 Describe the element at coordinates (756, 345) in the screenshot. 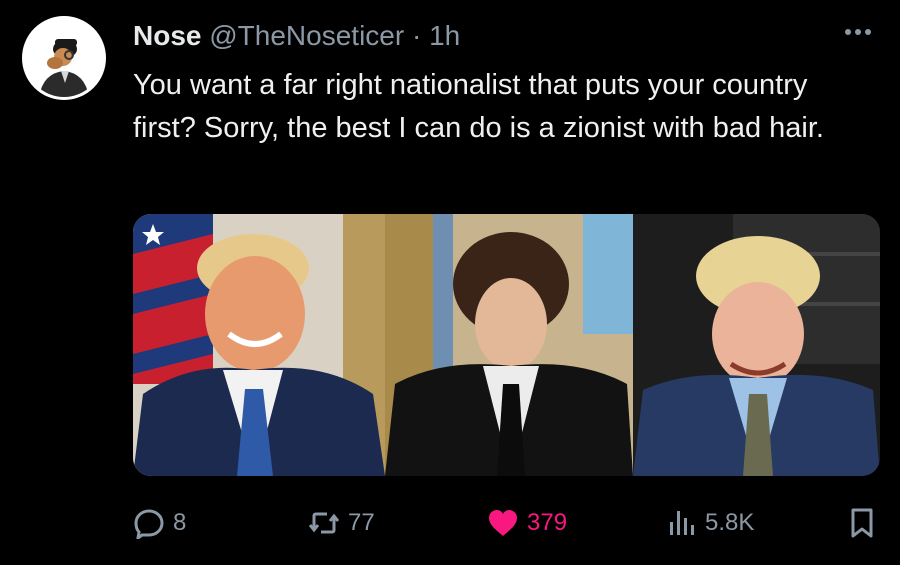

I see `right-photo` at that location.